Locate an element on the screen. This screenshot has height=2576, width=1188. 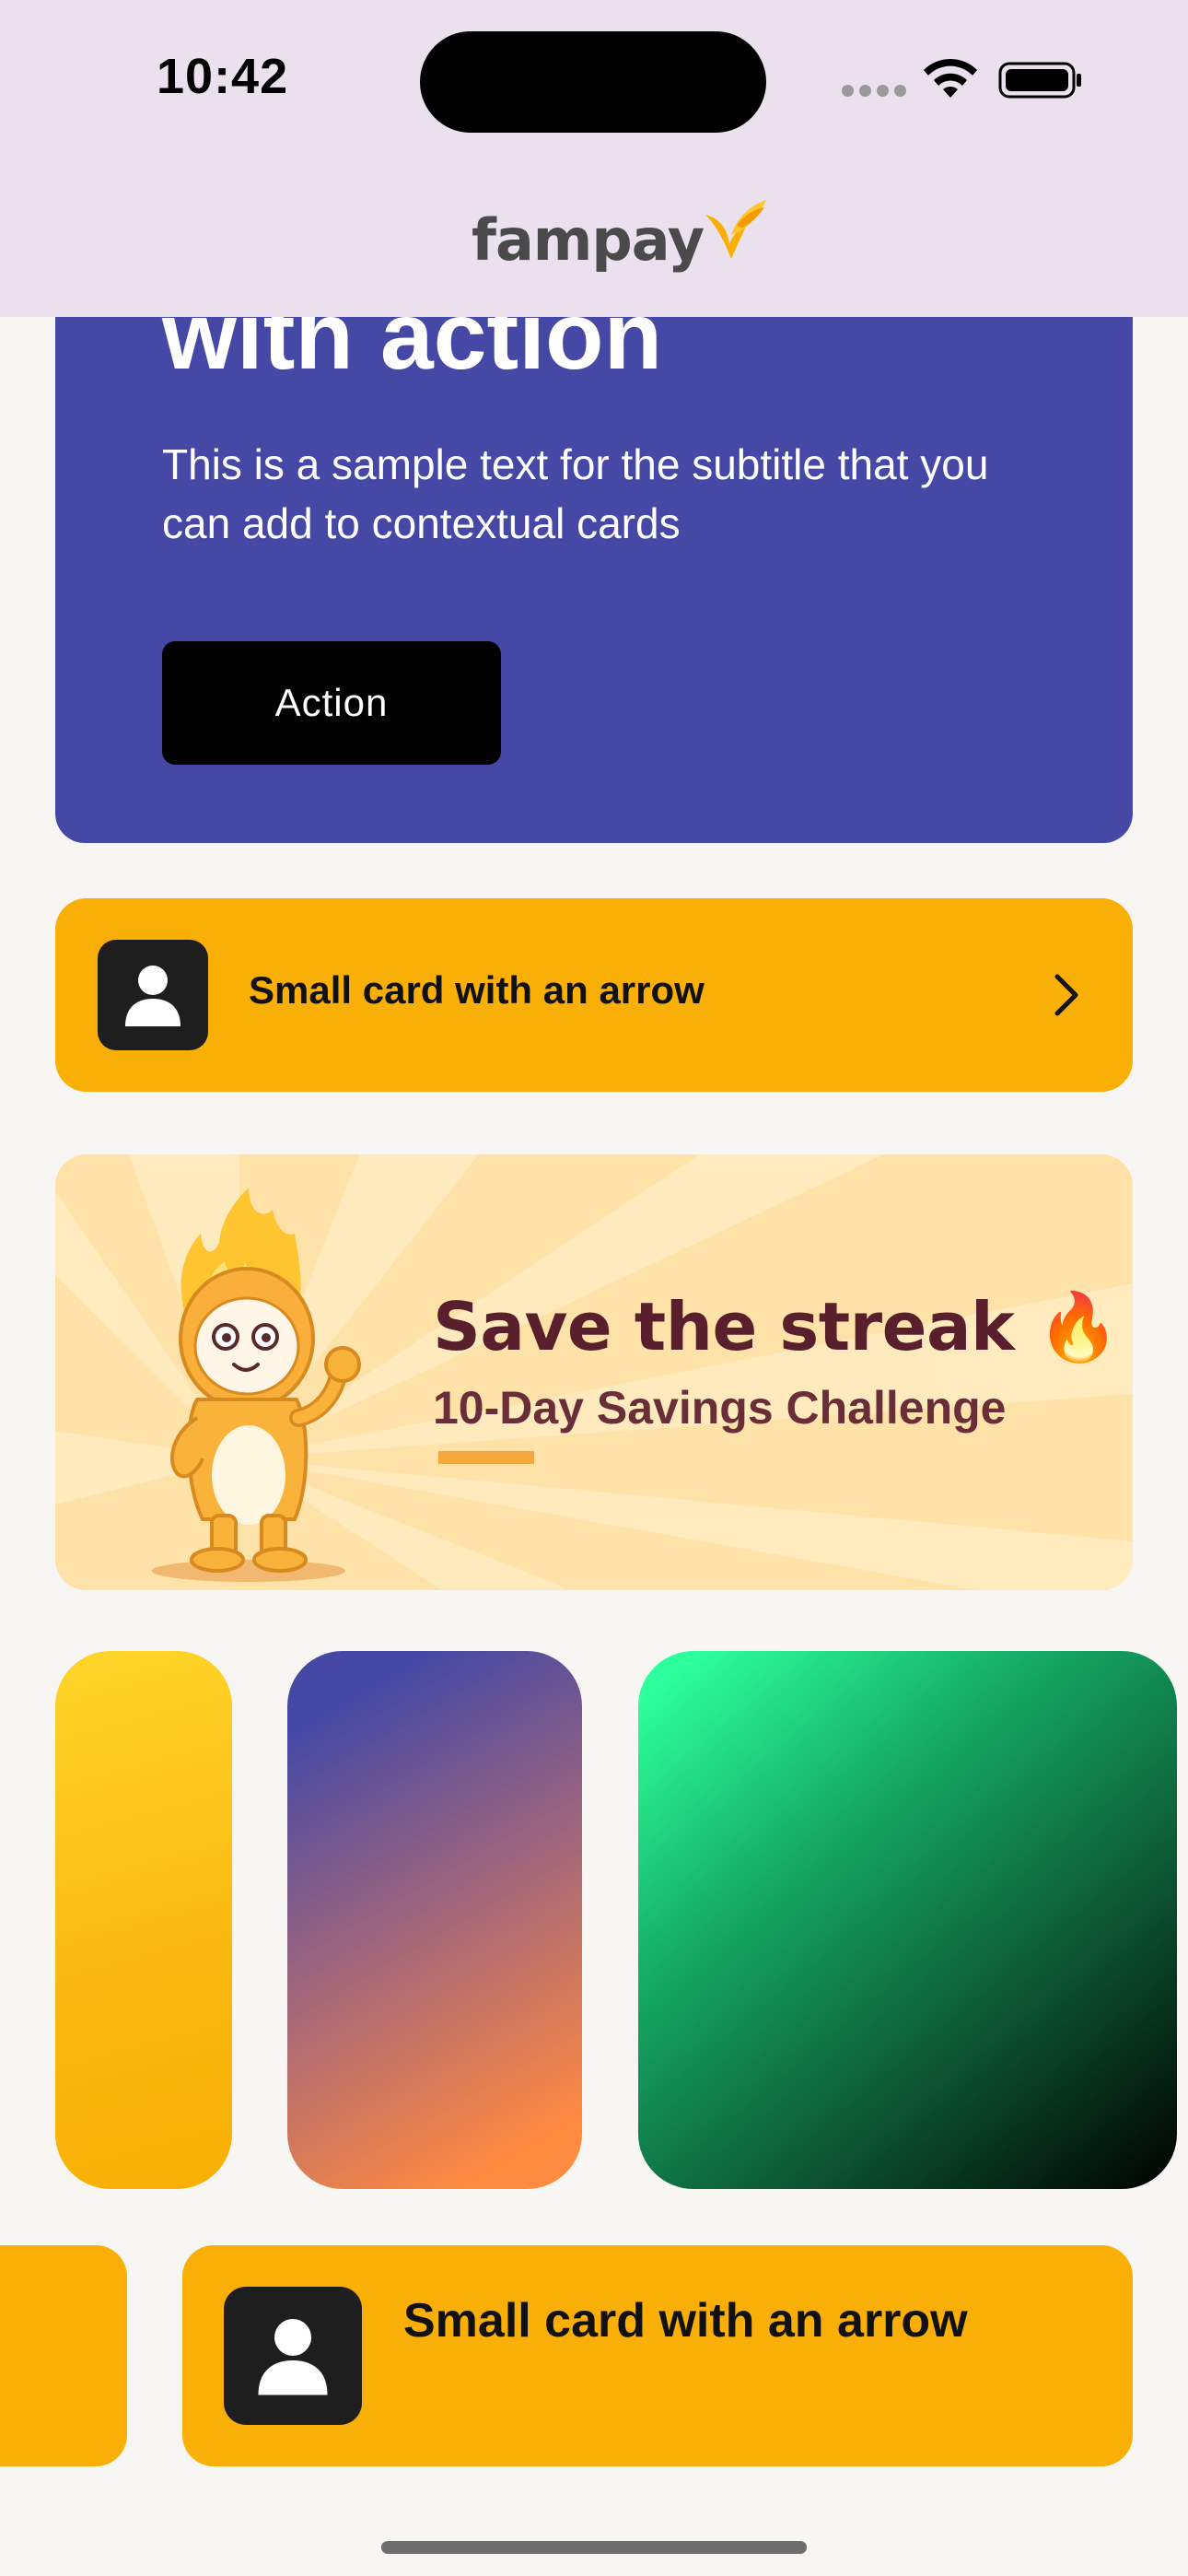
action-button: Action is located at coordinates (331, 703).